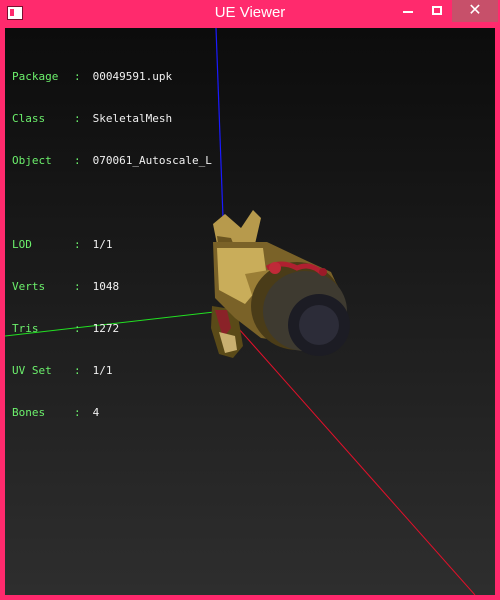  Describe the element at coordinates (102, 370) in the screenshot. I see `info-value-uvset: 1/1` at that location.